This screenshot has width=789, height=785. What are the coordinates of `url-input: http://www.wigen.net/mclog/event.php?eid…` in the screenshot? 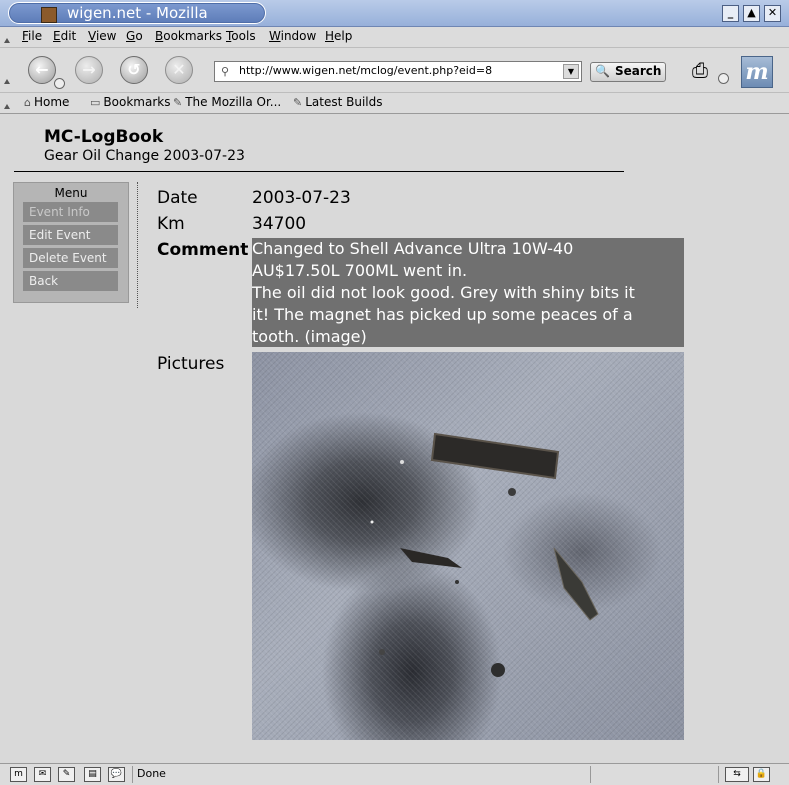 It's located at (365, 70).